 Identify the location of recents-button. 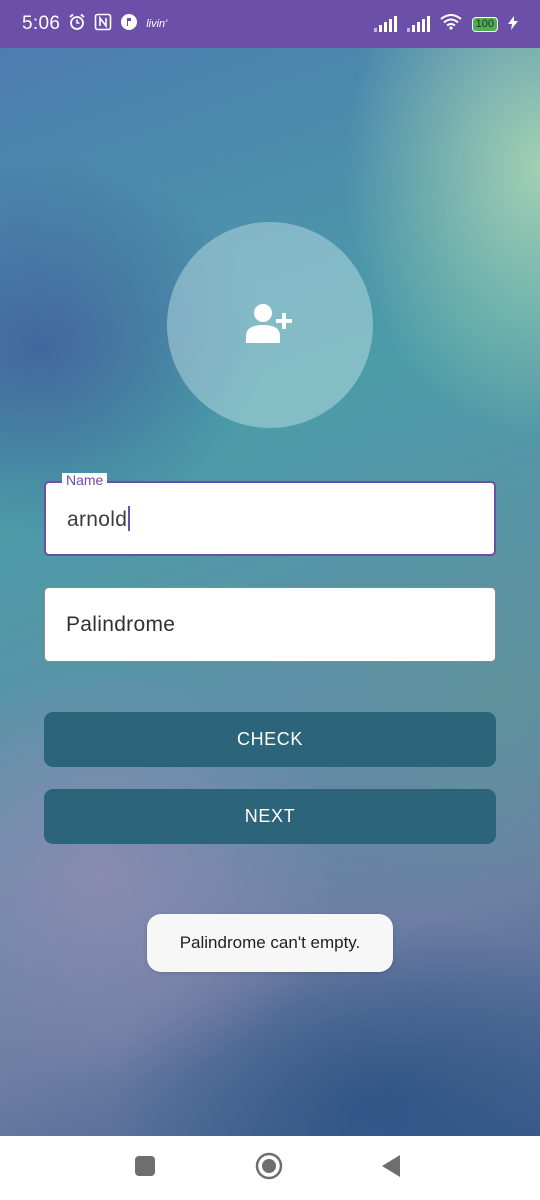
(145, 1168).